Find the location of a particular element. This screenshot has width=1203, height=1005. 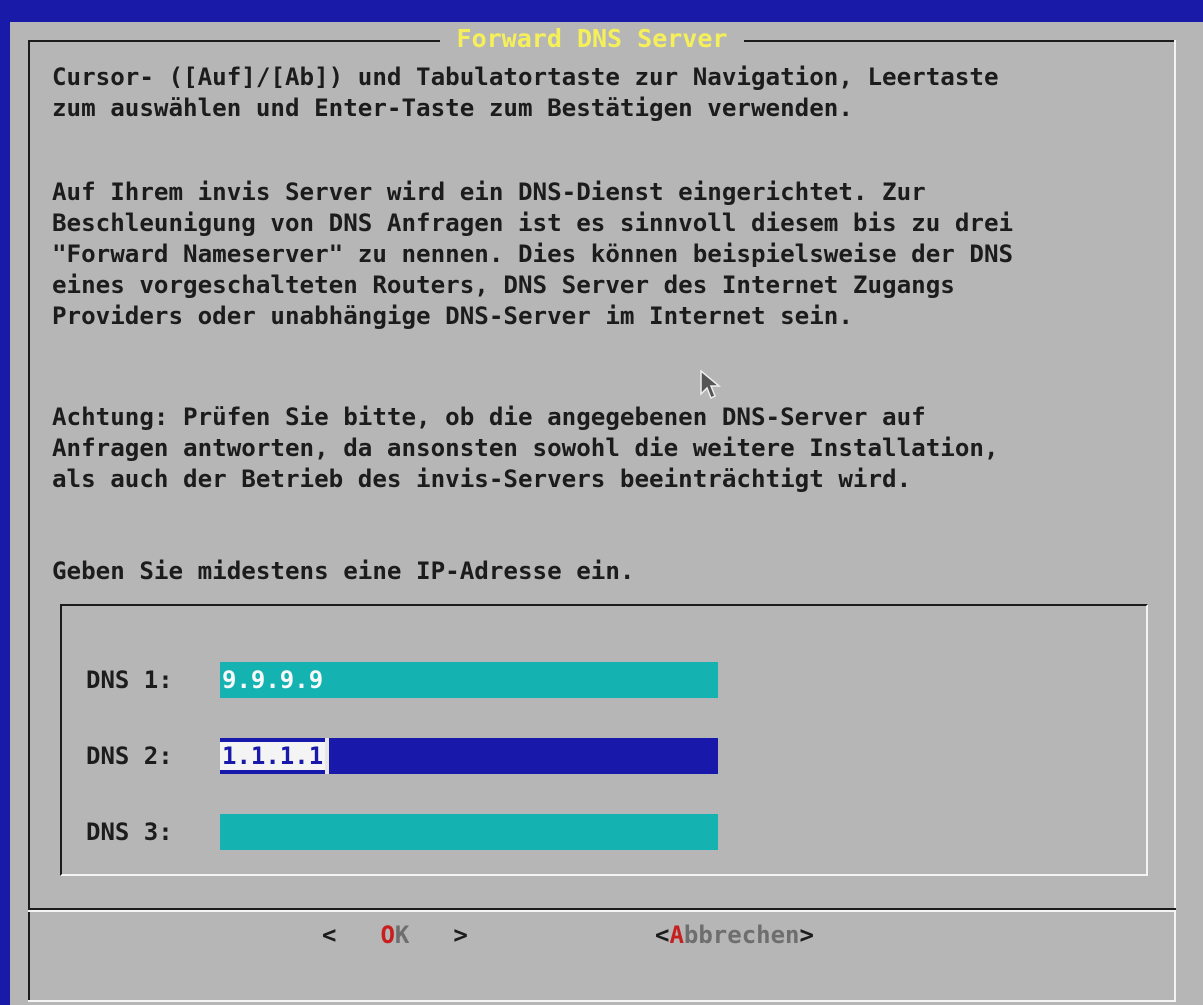

dialog-title: Forward DNS Server is located at coordinates (592, 38).